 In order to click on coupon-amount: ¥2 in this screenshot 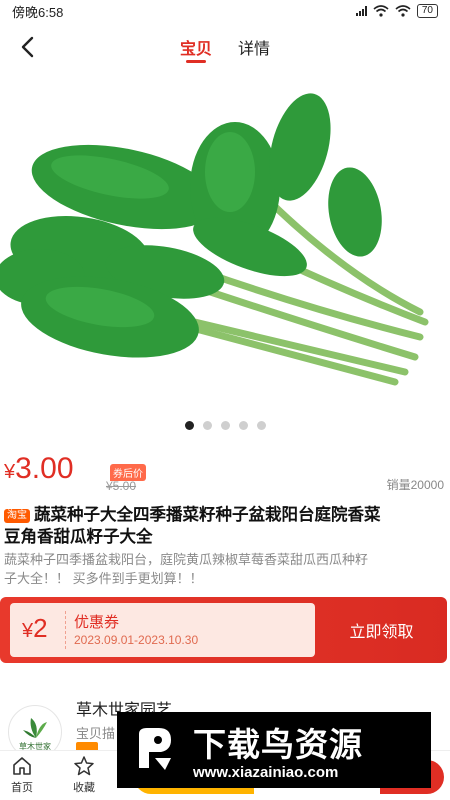, I will do `click(35, 628)`.